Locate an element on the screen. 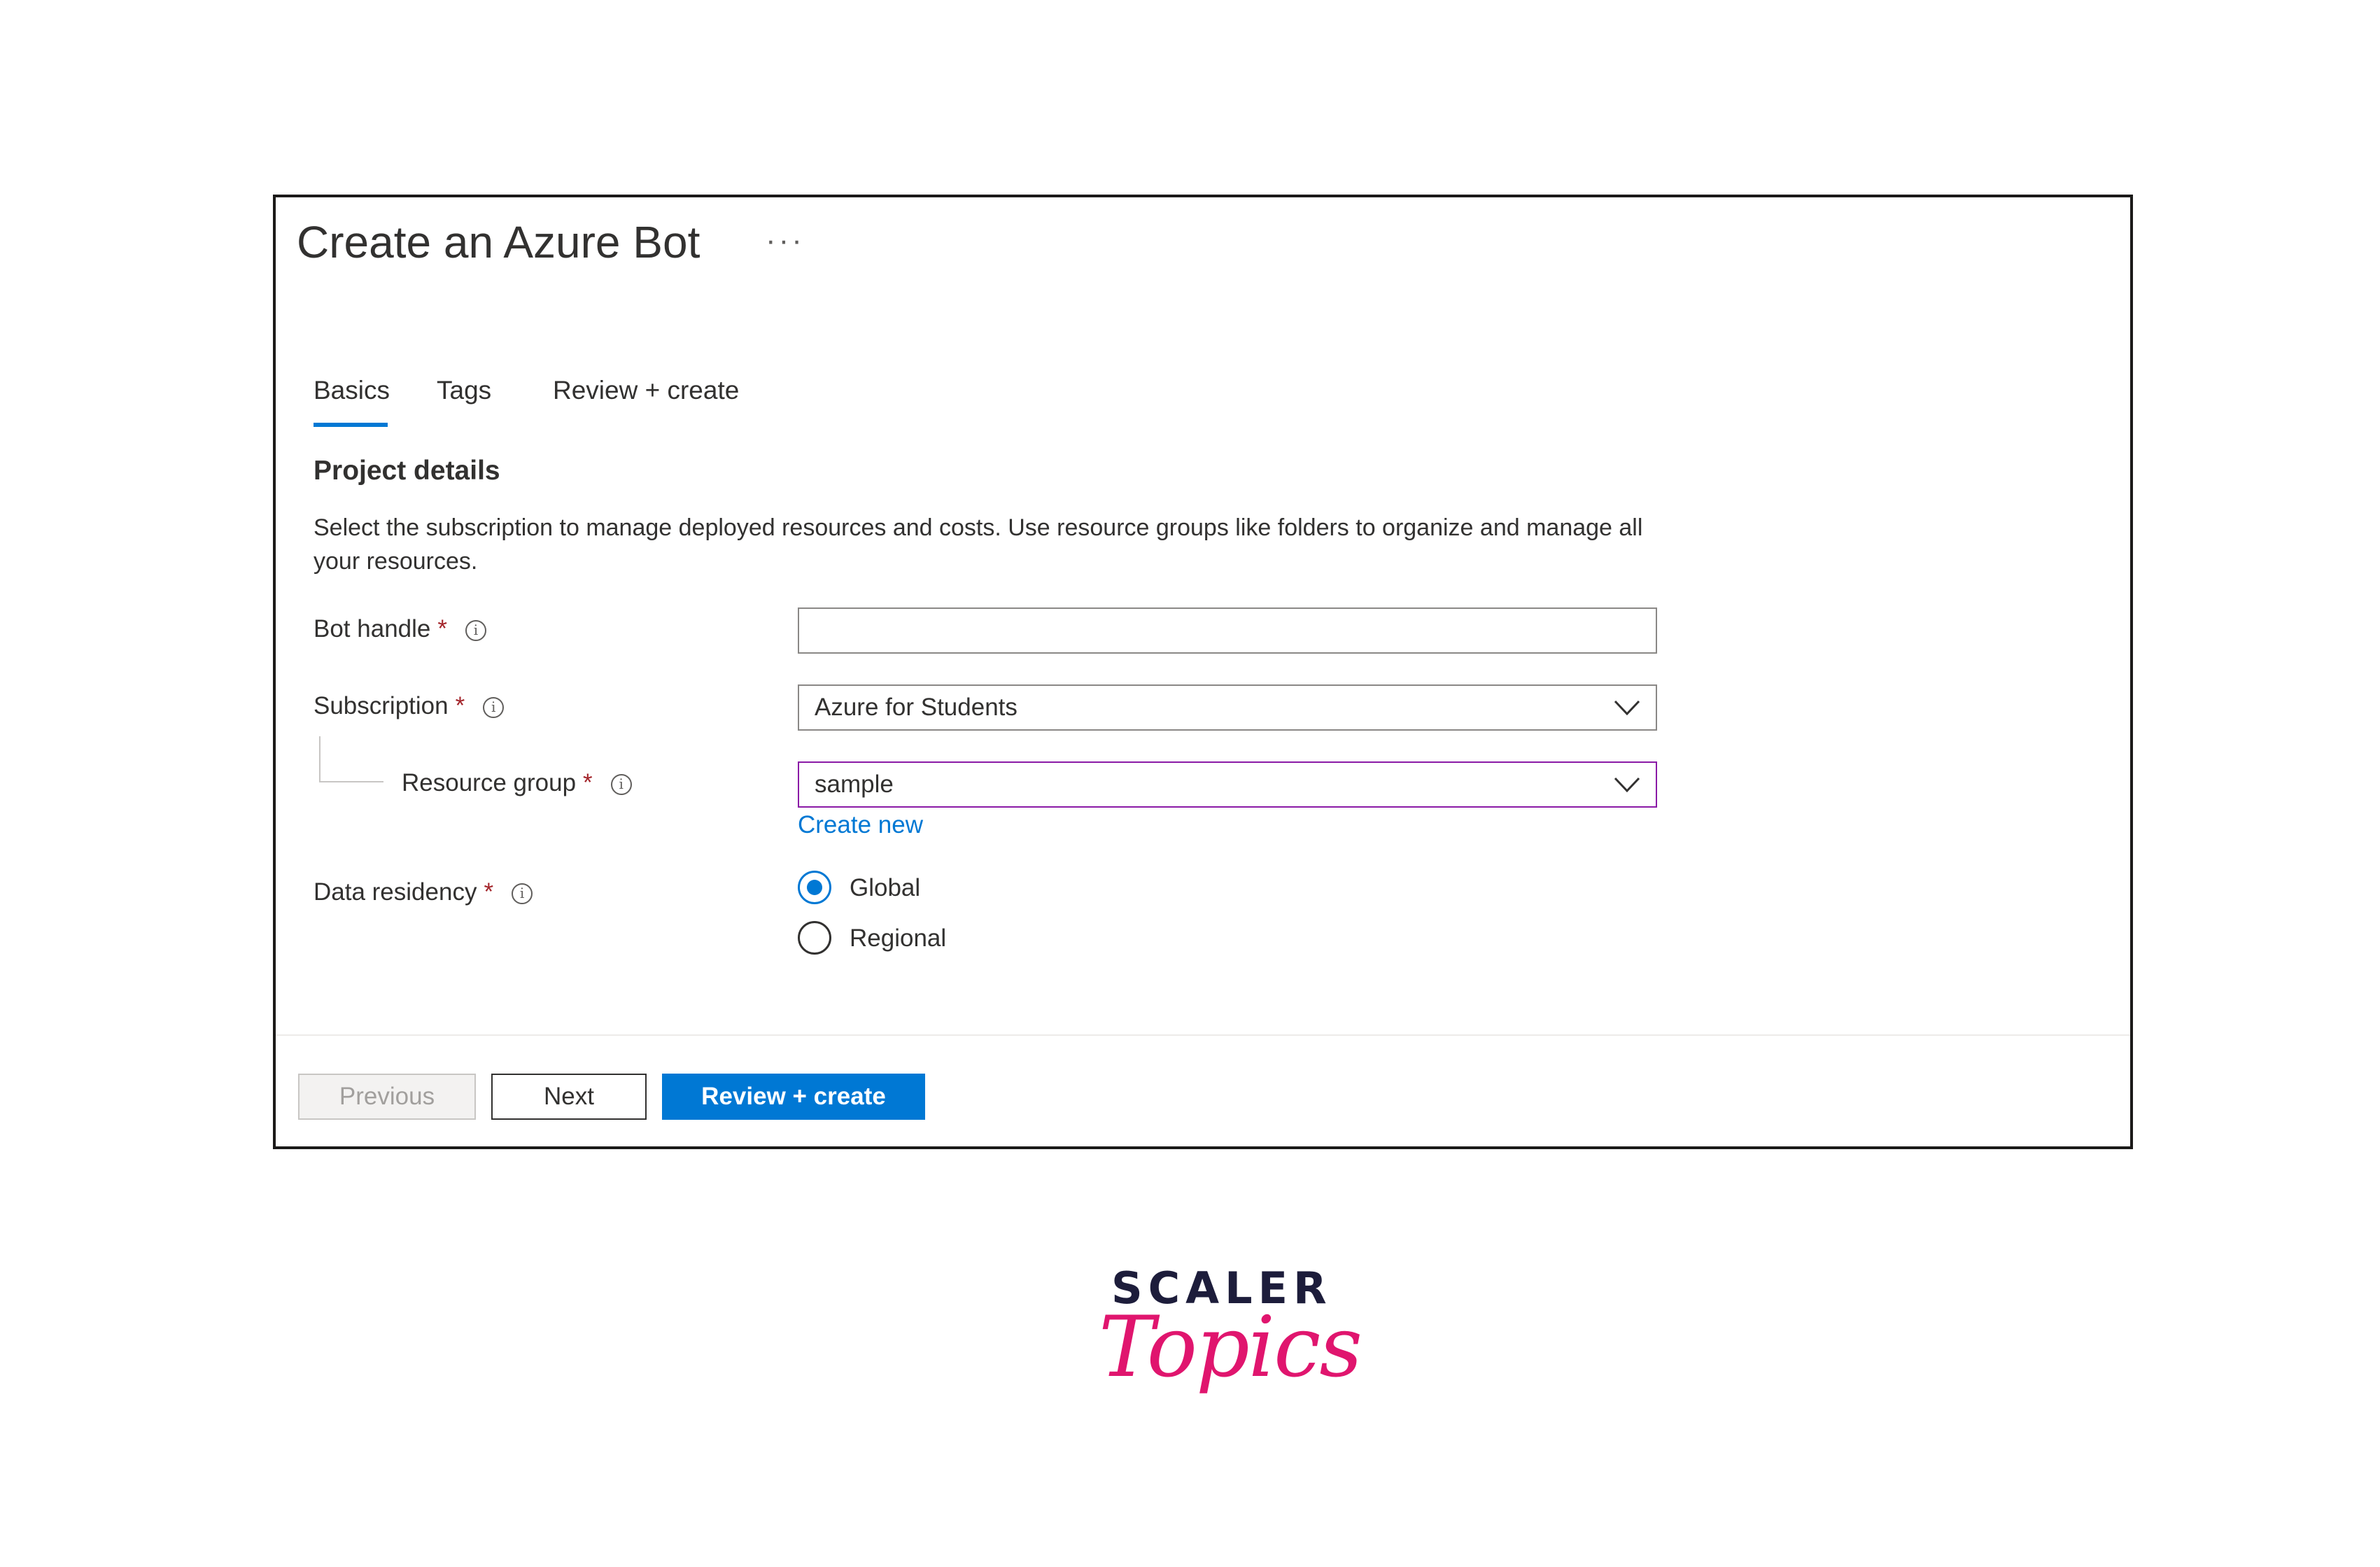 The width and height of the screenshot is (2380, 1567). tab-review-create: Review + create is located at coordinates (646, 390).